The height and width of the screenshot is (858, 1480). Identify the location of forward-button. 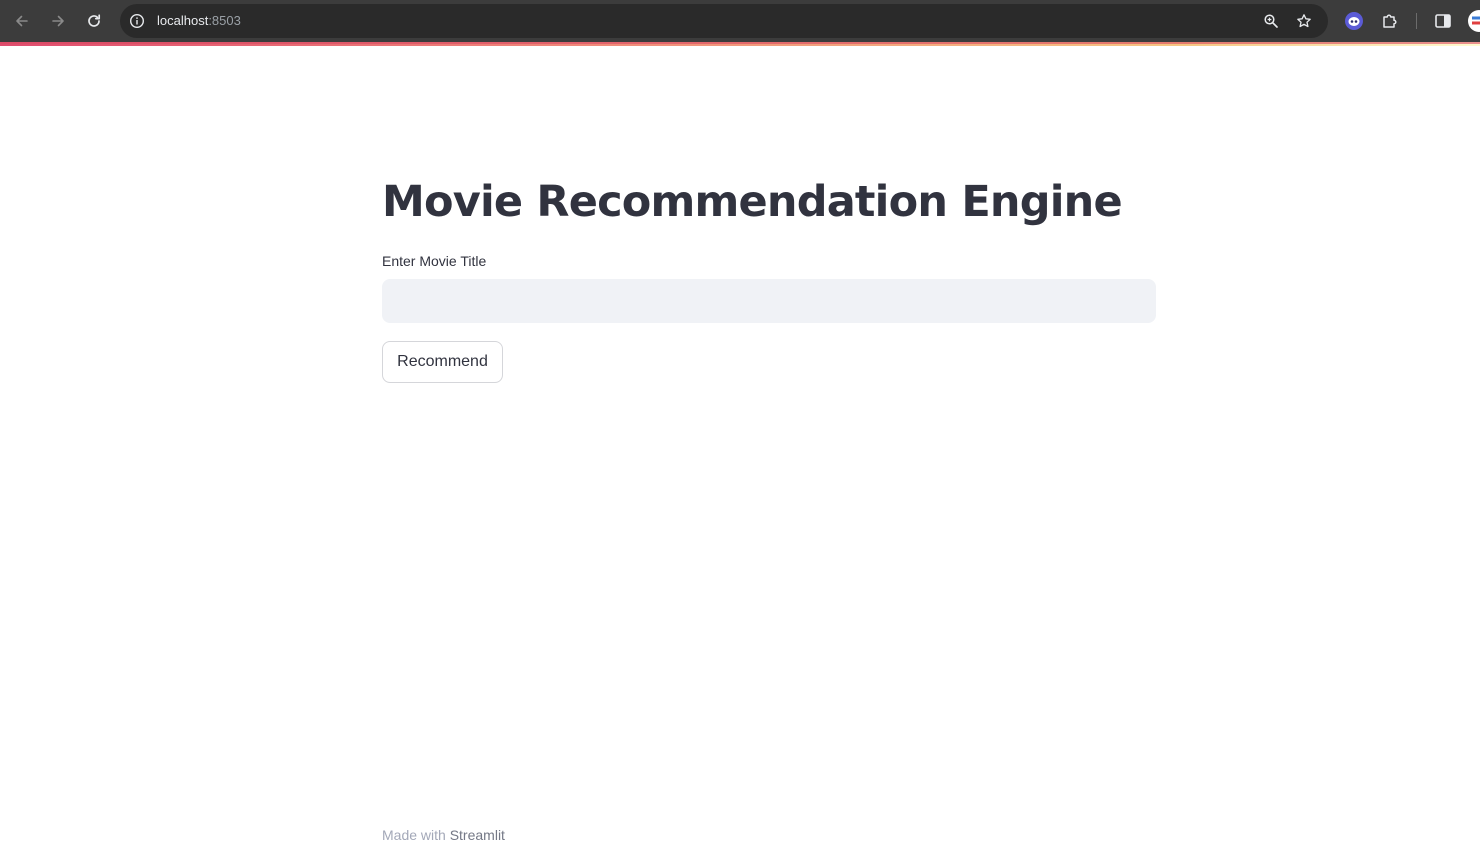
(58, 21).